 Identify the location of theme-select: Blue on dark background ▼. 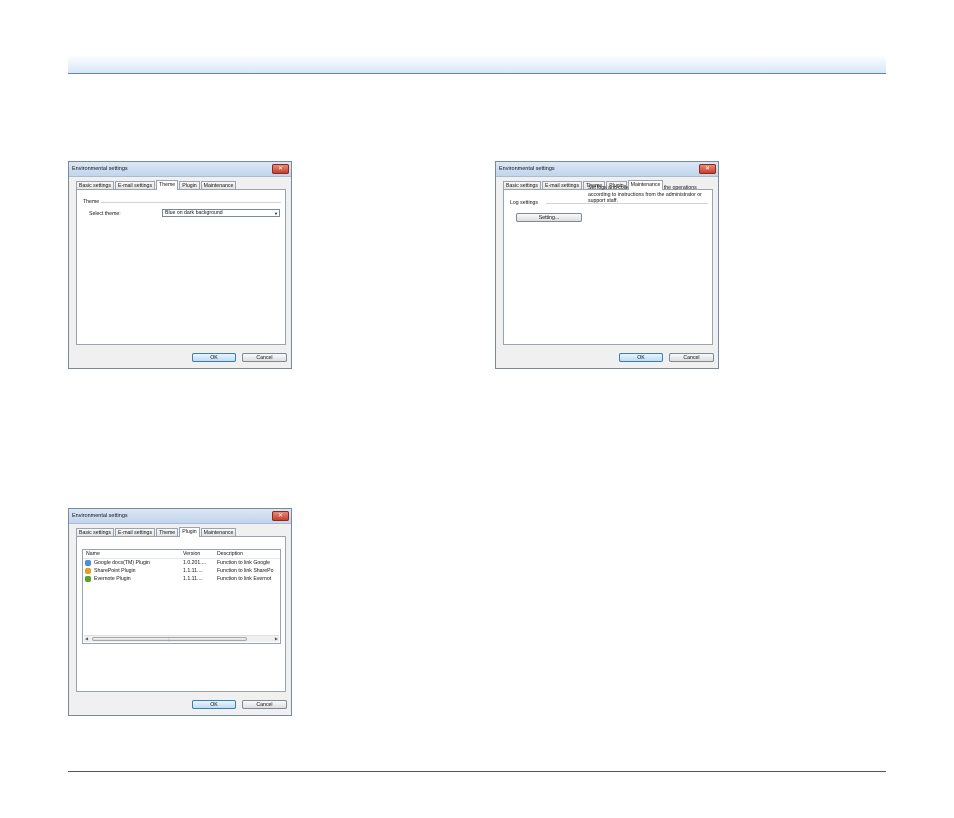
(221, 213).